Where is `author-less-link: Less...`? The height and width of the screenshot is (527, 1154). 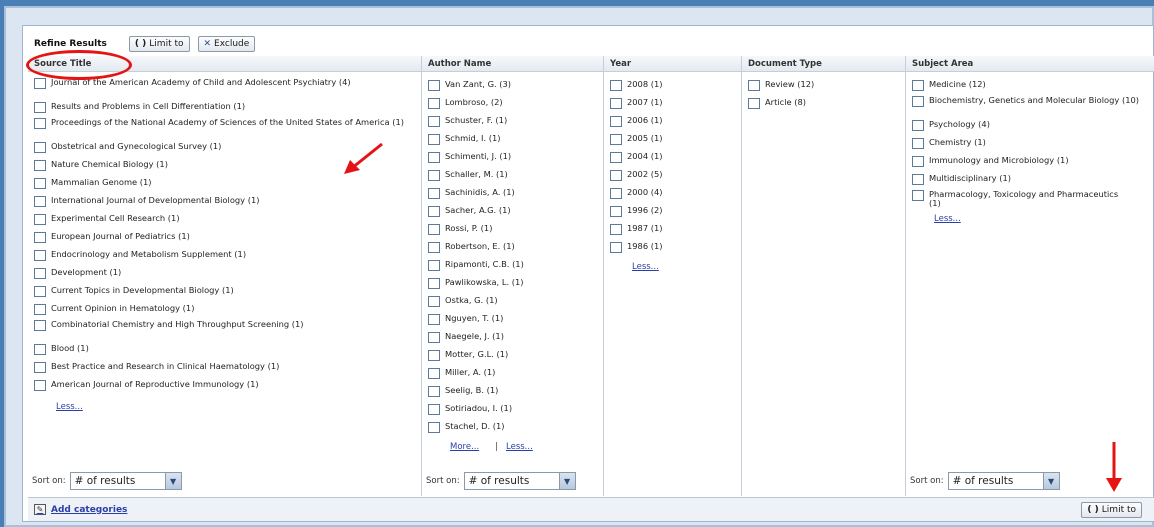 author-less-link: Less... is located at coordinates (519, 447).